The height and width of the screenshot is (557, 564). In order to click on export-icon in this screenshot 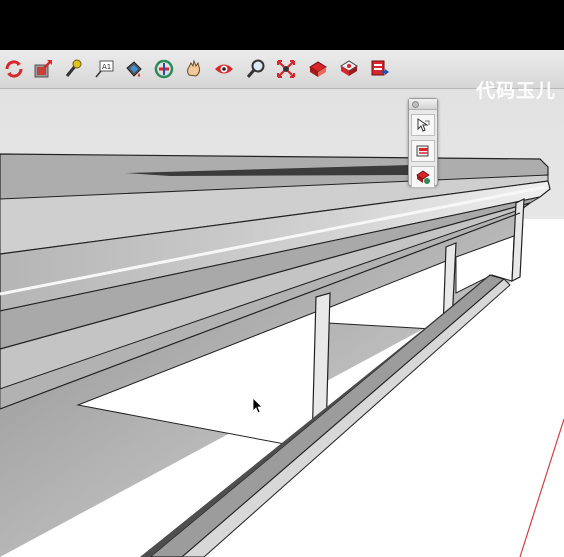, I will do `click(380, 69)`.